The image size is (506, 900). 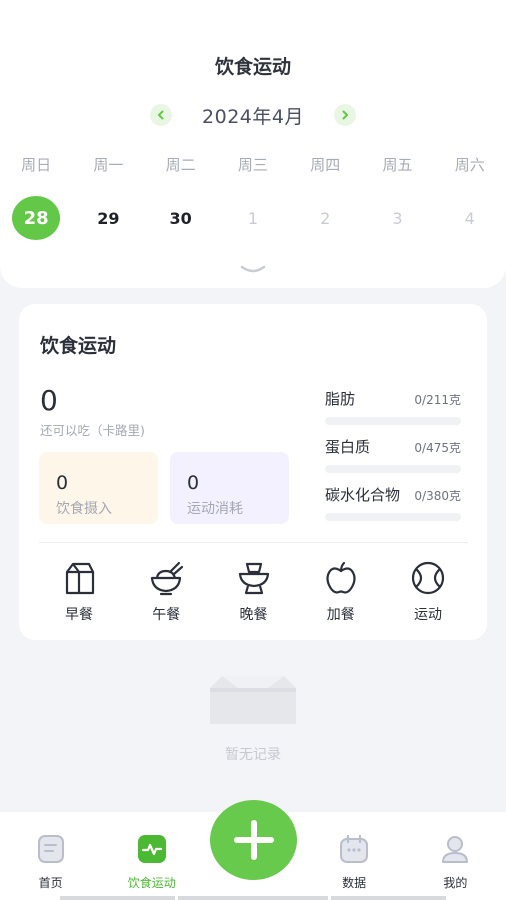 I want to click on tab-profile: 我的, so click(x=455, y=856).